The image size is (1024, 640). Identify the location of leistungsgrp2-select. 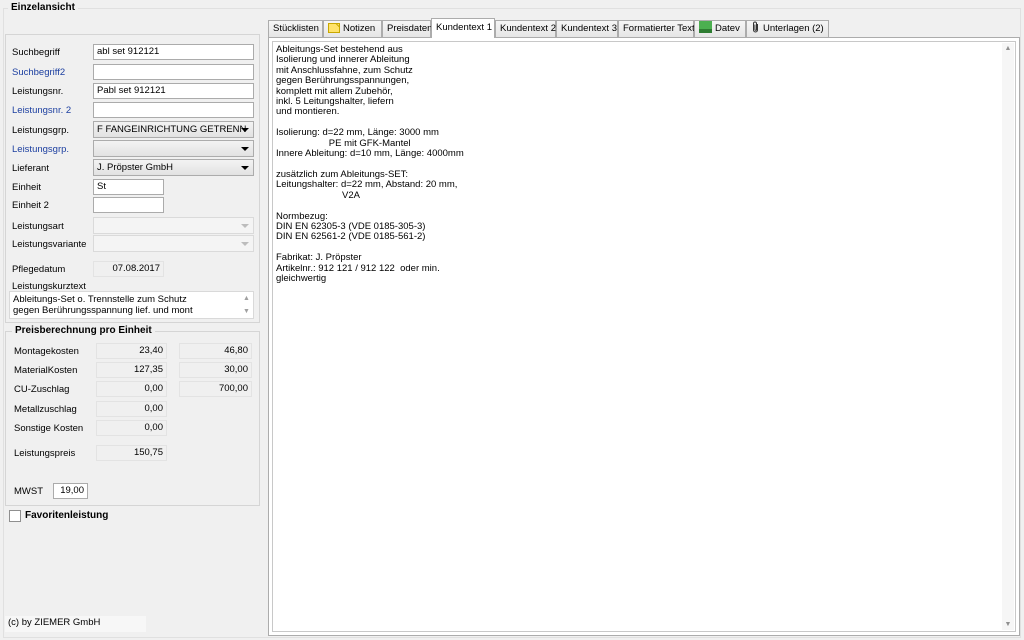
(173, 148).